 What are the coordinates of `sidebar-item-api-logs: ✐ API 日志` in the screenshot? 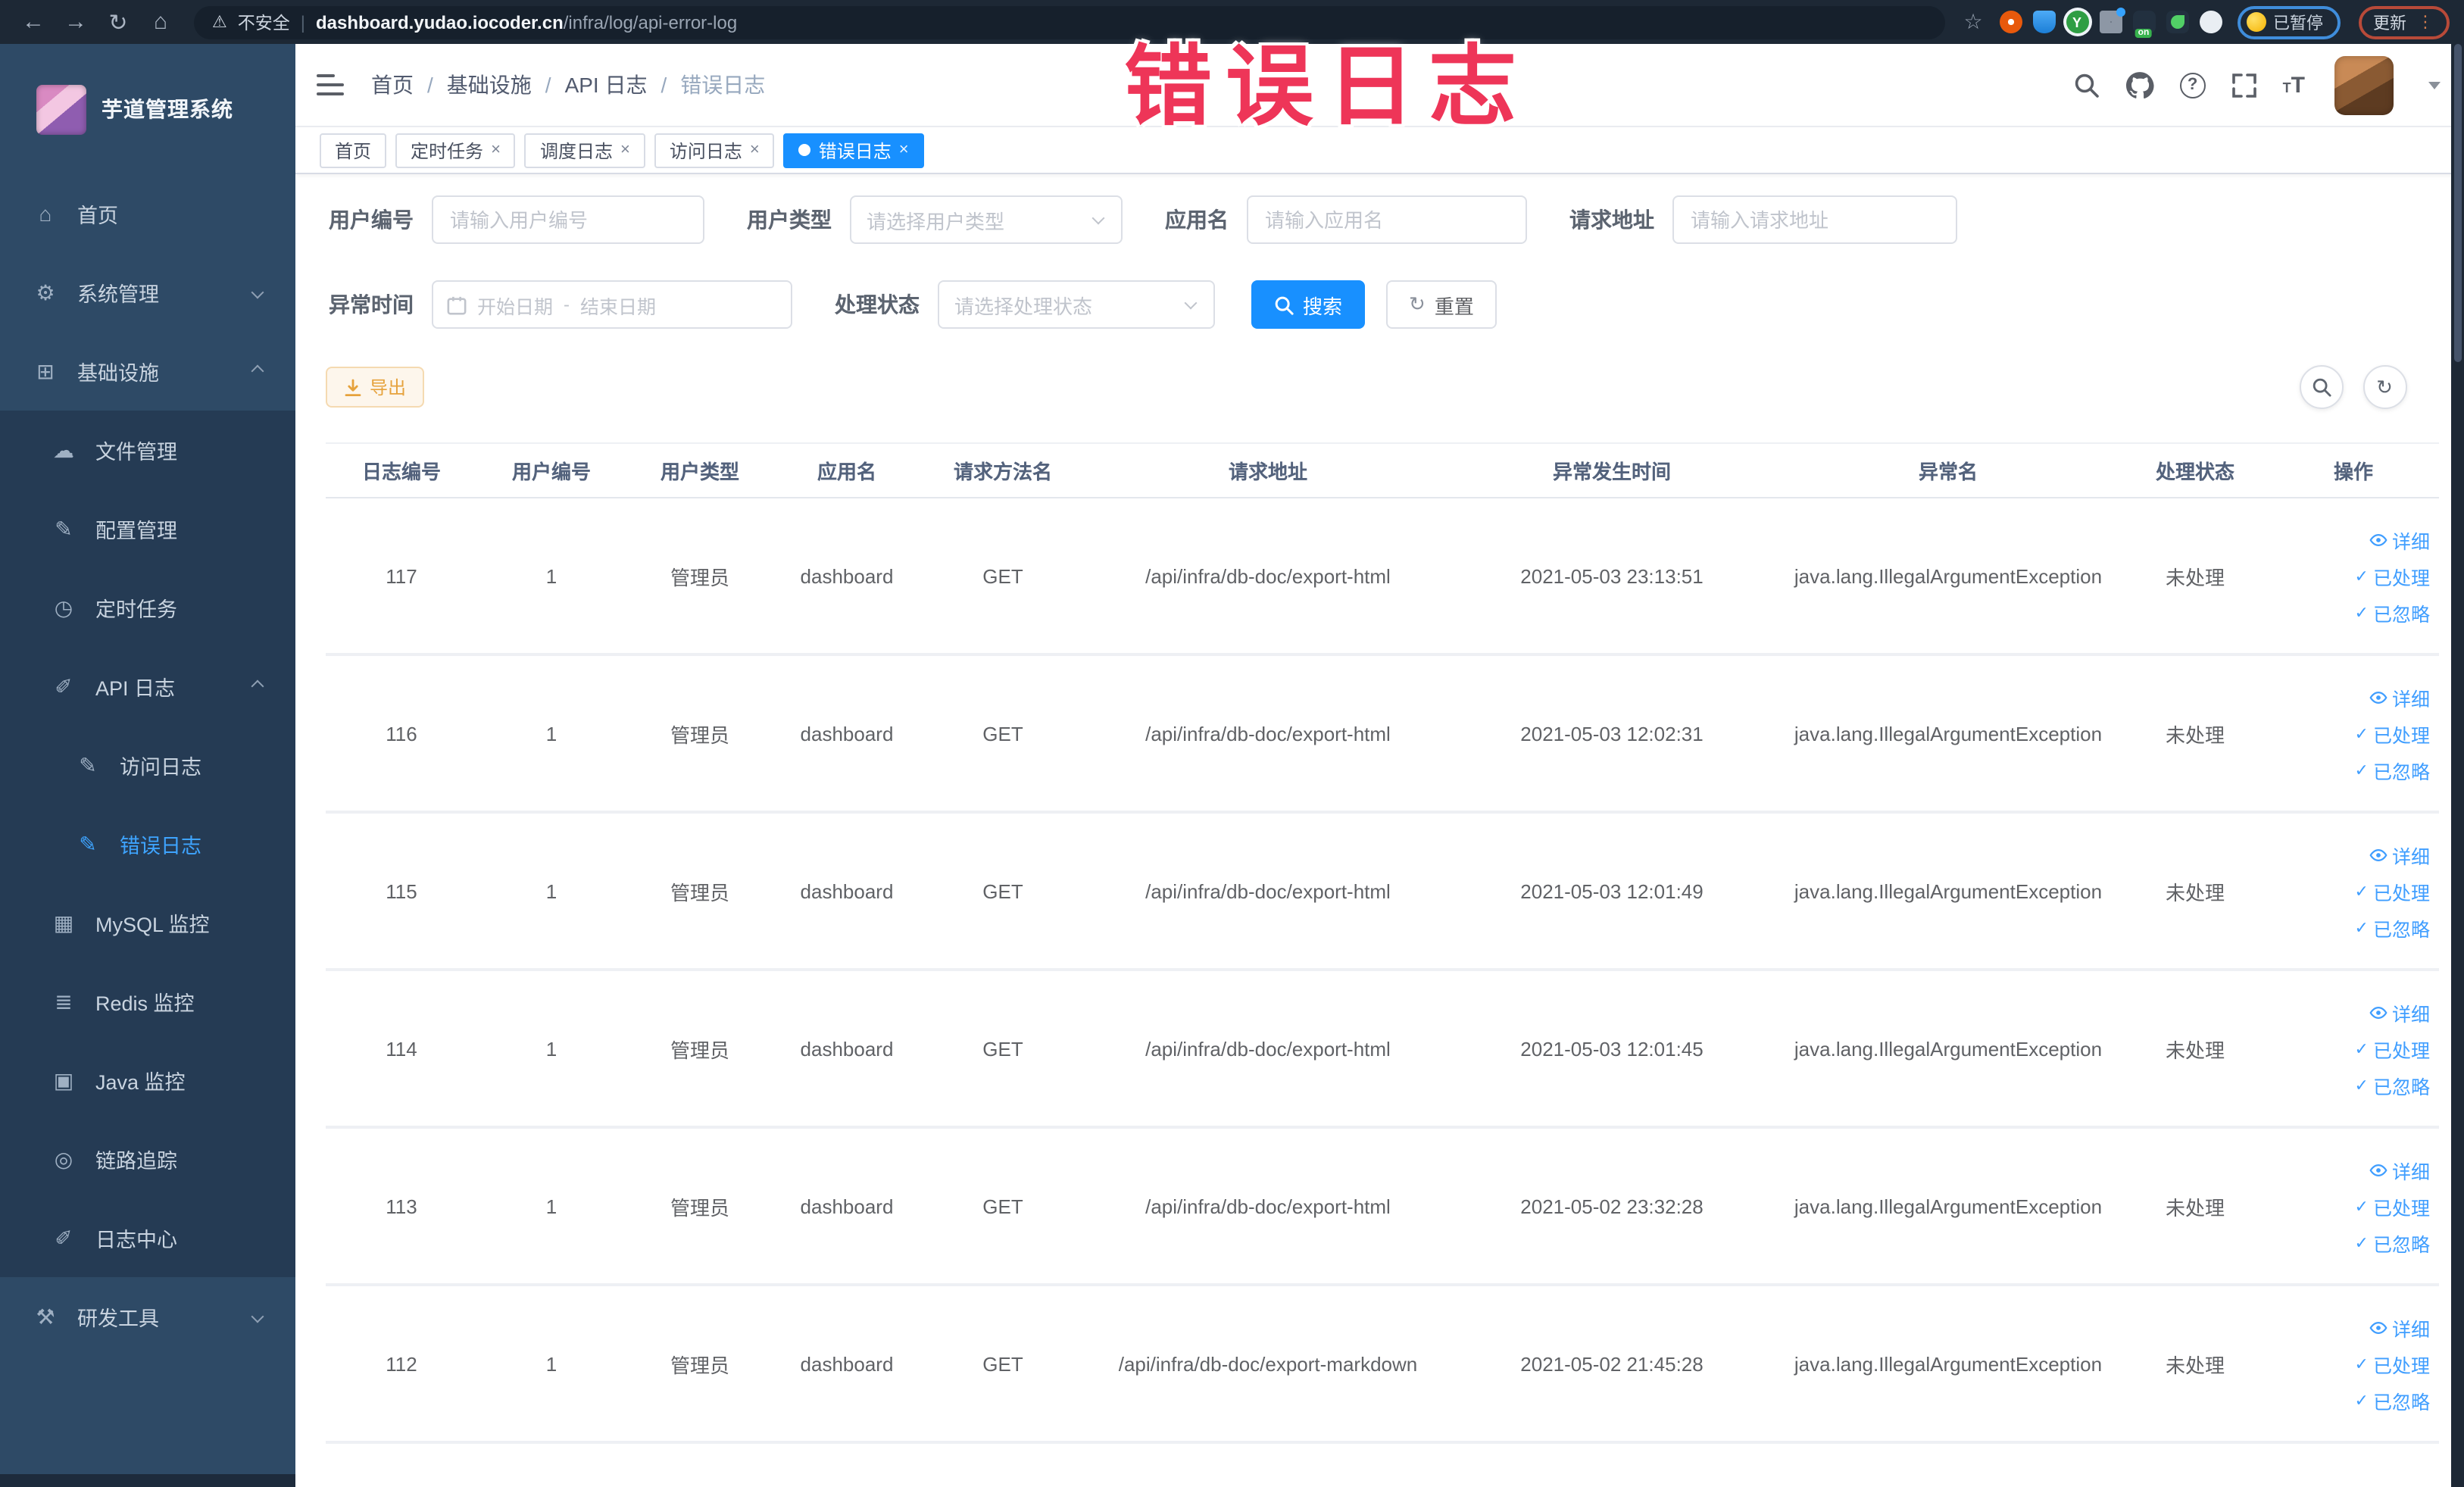 It's located at (147, 686).